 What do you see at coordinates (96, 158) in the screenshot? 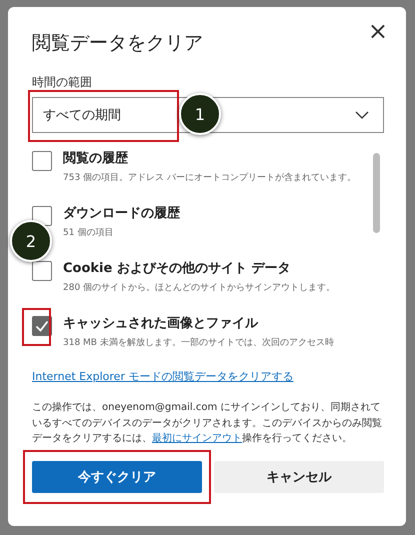
I see `option-title: 閲覧の履歴` at bounding box center [96, 158].